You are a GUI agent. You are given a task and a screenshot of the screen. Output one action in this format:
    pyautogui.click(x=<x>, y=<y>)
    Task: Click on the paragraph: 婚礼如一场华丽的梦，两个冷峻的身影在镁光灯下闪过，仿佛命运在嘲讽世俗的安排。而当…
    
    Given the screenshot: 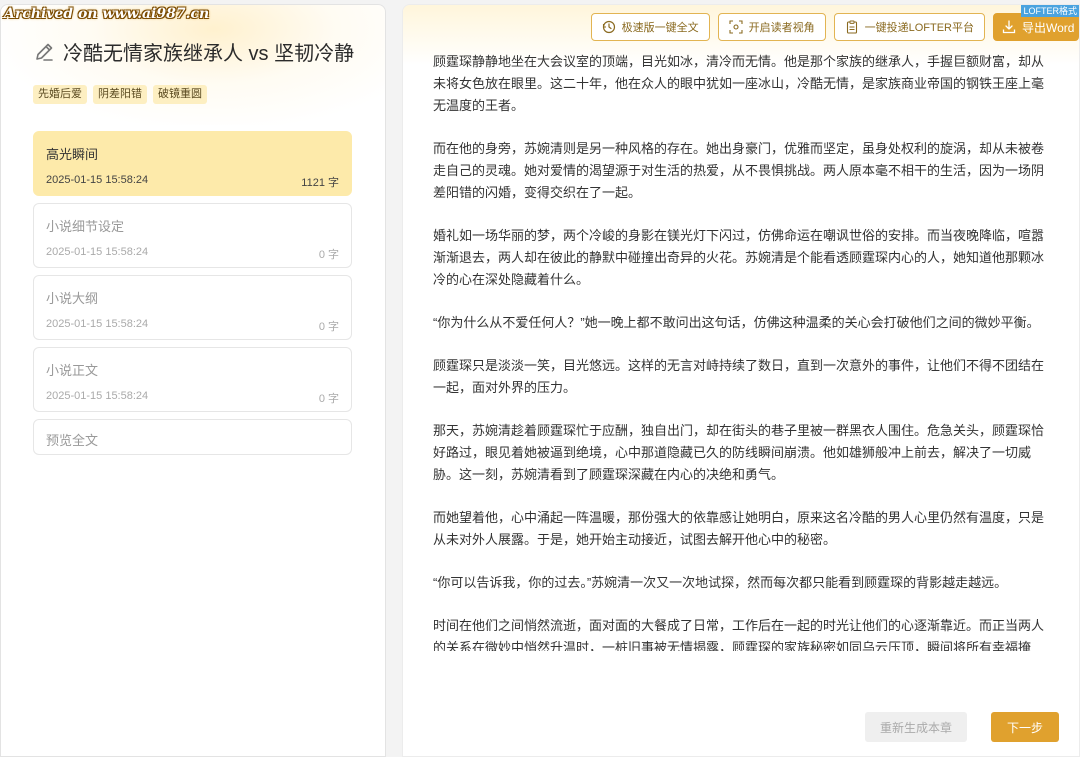 What is the action you would take?
    pyautogui.click(x=739, y=257)
    